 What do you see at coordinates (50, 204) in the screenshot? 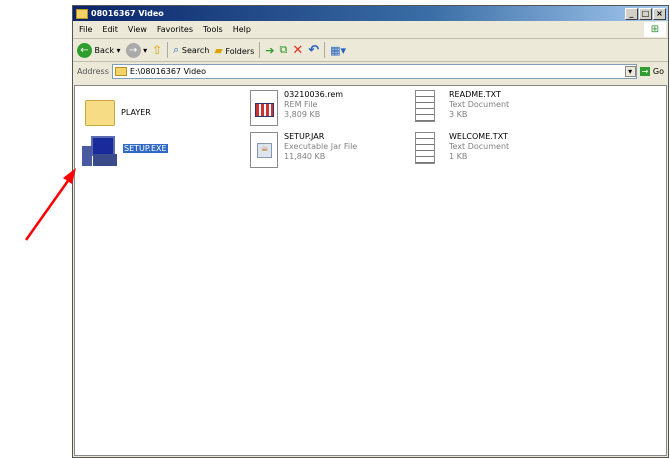
I see `red-arrow-annotation` at bounding box center [50, 204].